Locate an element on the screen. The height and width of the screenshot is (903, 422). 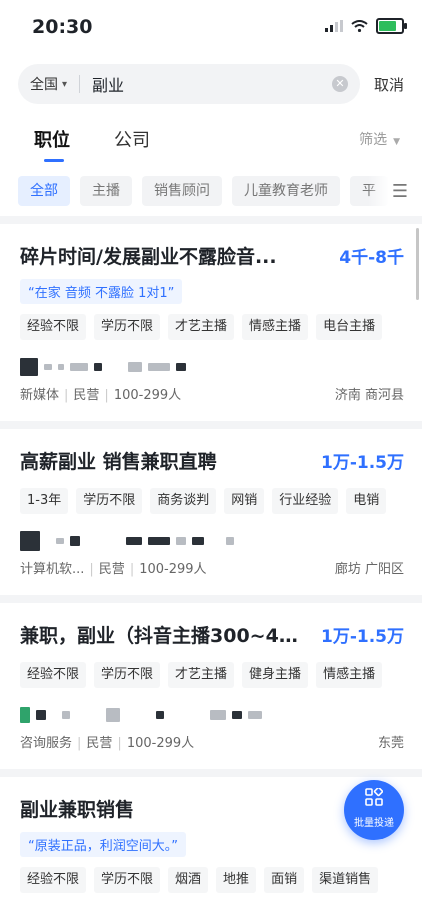
grid-icon is located at coordinates (374, 798).